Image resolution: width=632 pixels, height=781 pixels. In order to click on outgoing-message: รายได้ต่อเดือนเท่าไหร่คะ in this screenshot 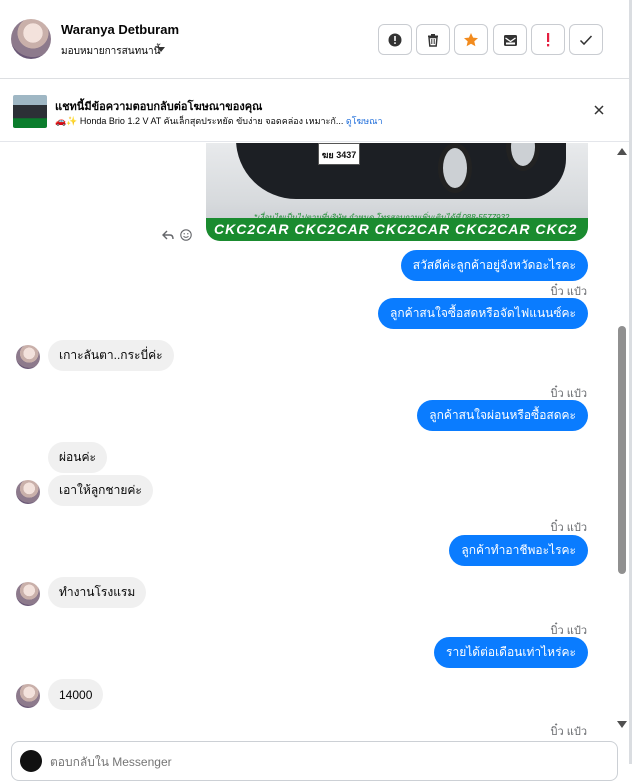, I will do `click(511, 652)`.